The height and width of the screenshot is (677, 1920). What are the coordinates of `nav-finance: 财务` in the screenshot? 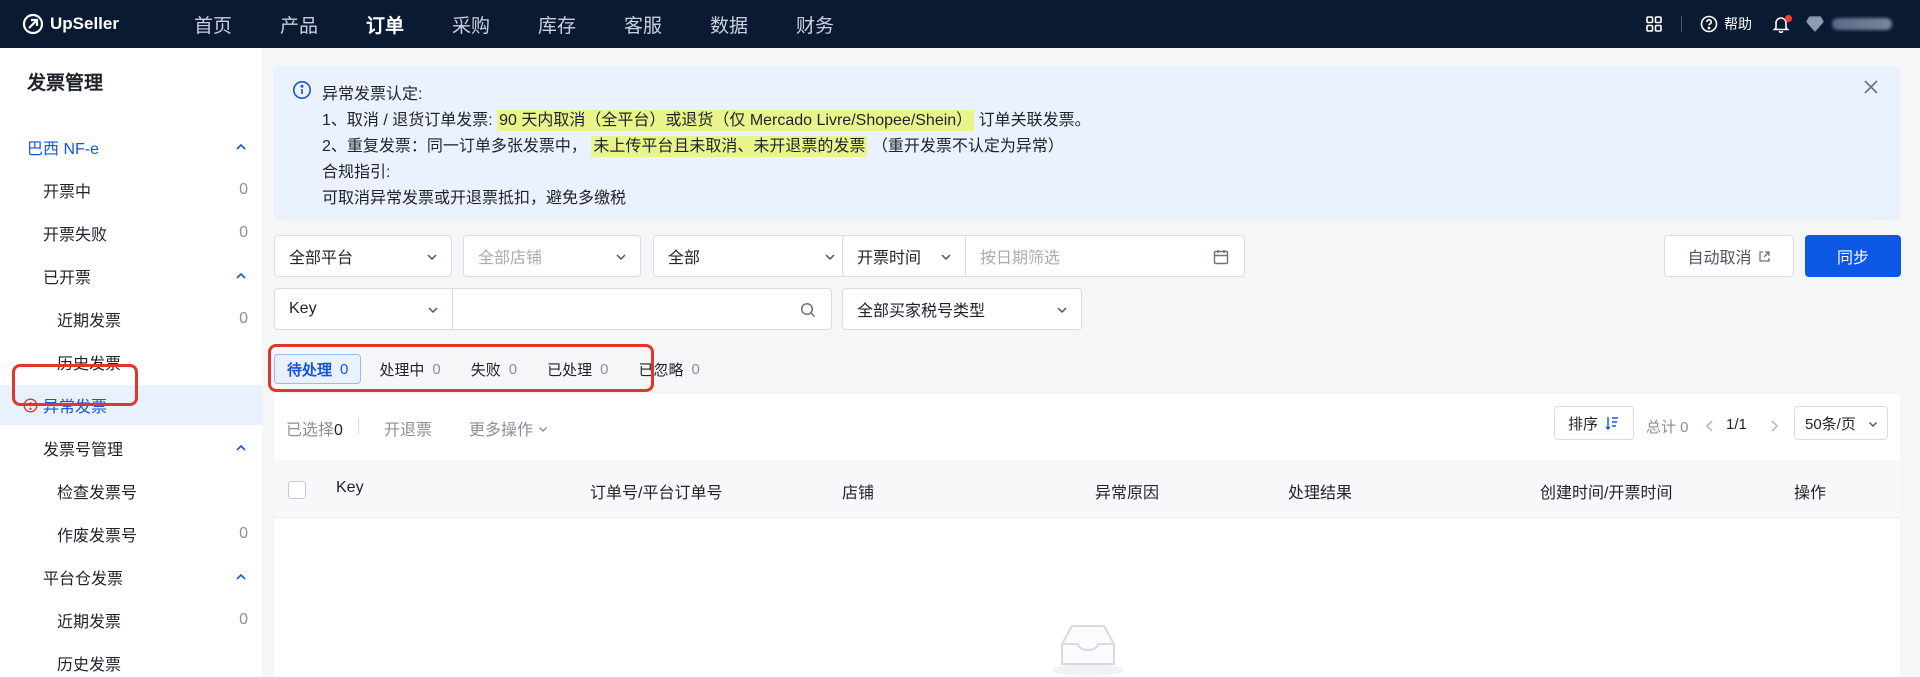 It's located at (837, 24).